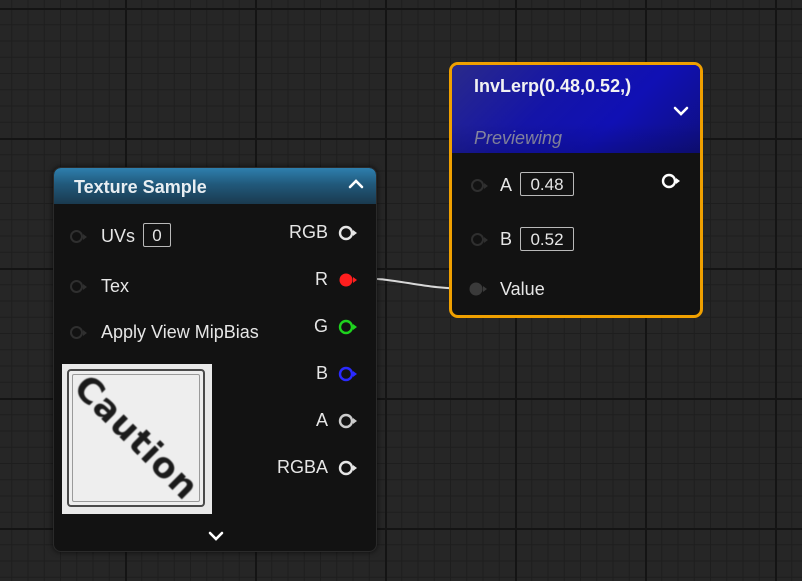 Image resolution: width=802 pixels, height=581 pixels. What do you see at coordinates (553, 86) in the screenshot?
I see `node-title: InvLerp(0.48,0.52,)` at bounding box center [553, 86].